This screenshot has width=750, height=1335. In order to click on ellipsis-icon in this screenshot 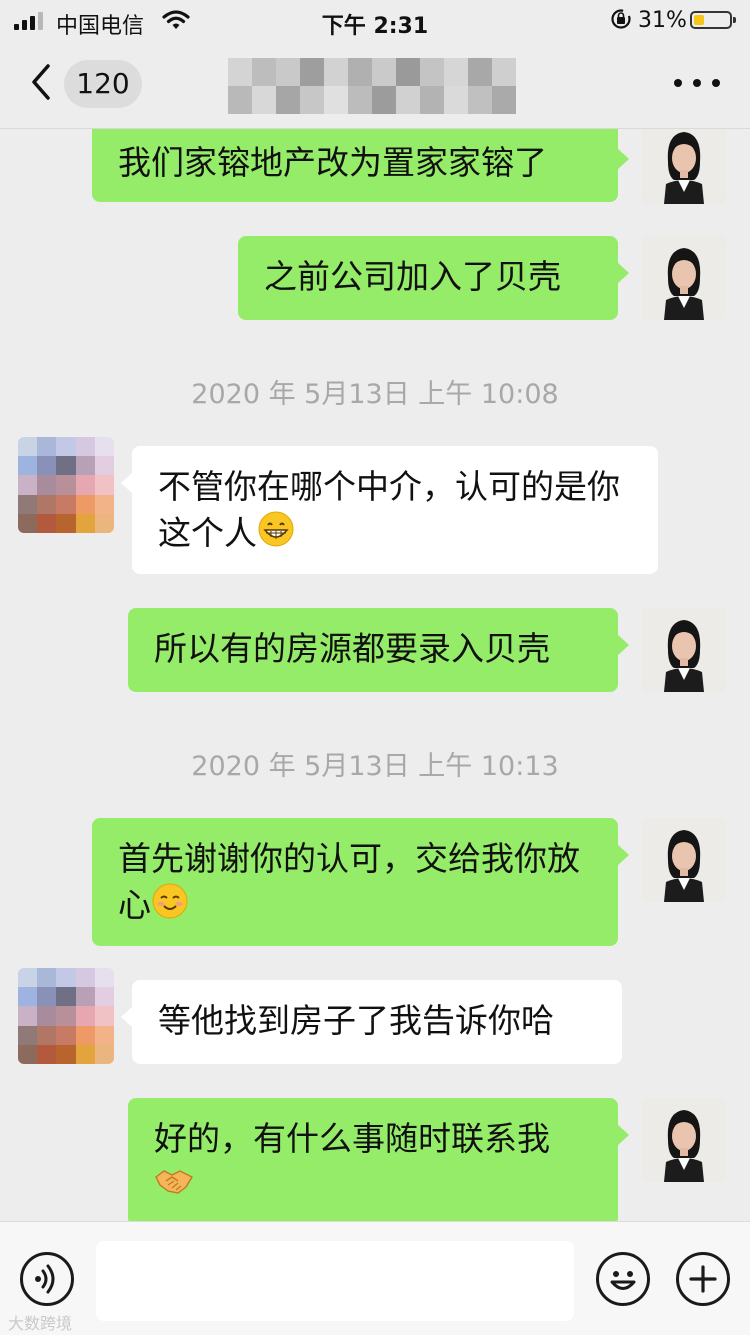, I will do `click(697, 83)`.